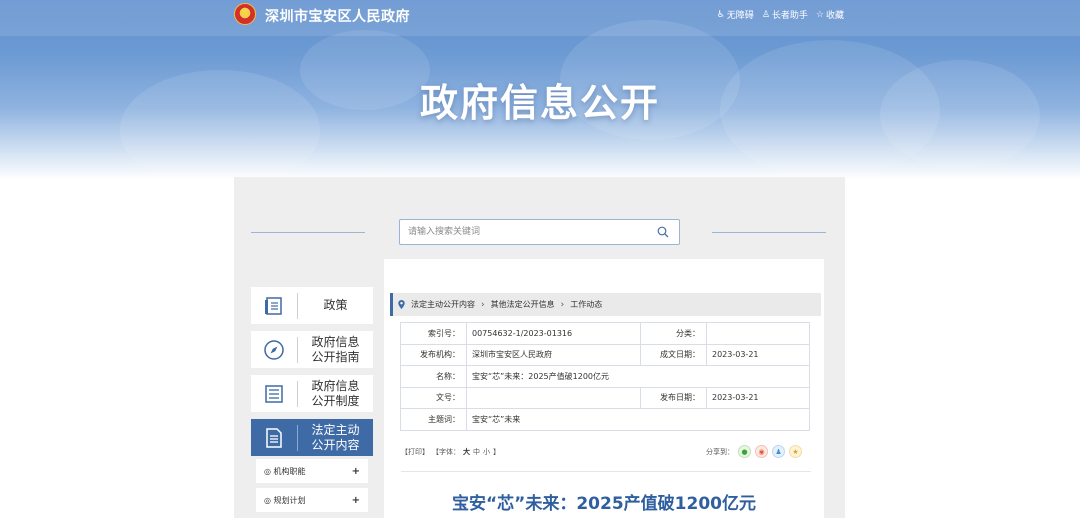  I want to click on table-row: 主题词： 宝安“芯”未来, so click(605, 419).